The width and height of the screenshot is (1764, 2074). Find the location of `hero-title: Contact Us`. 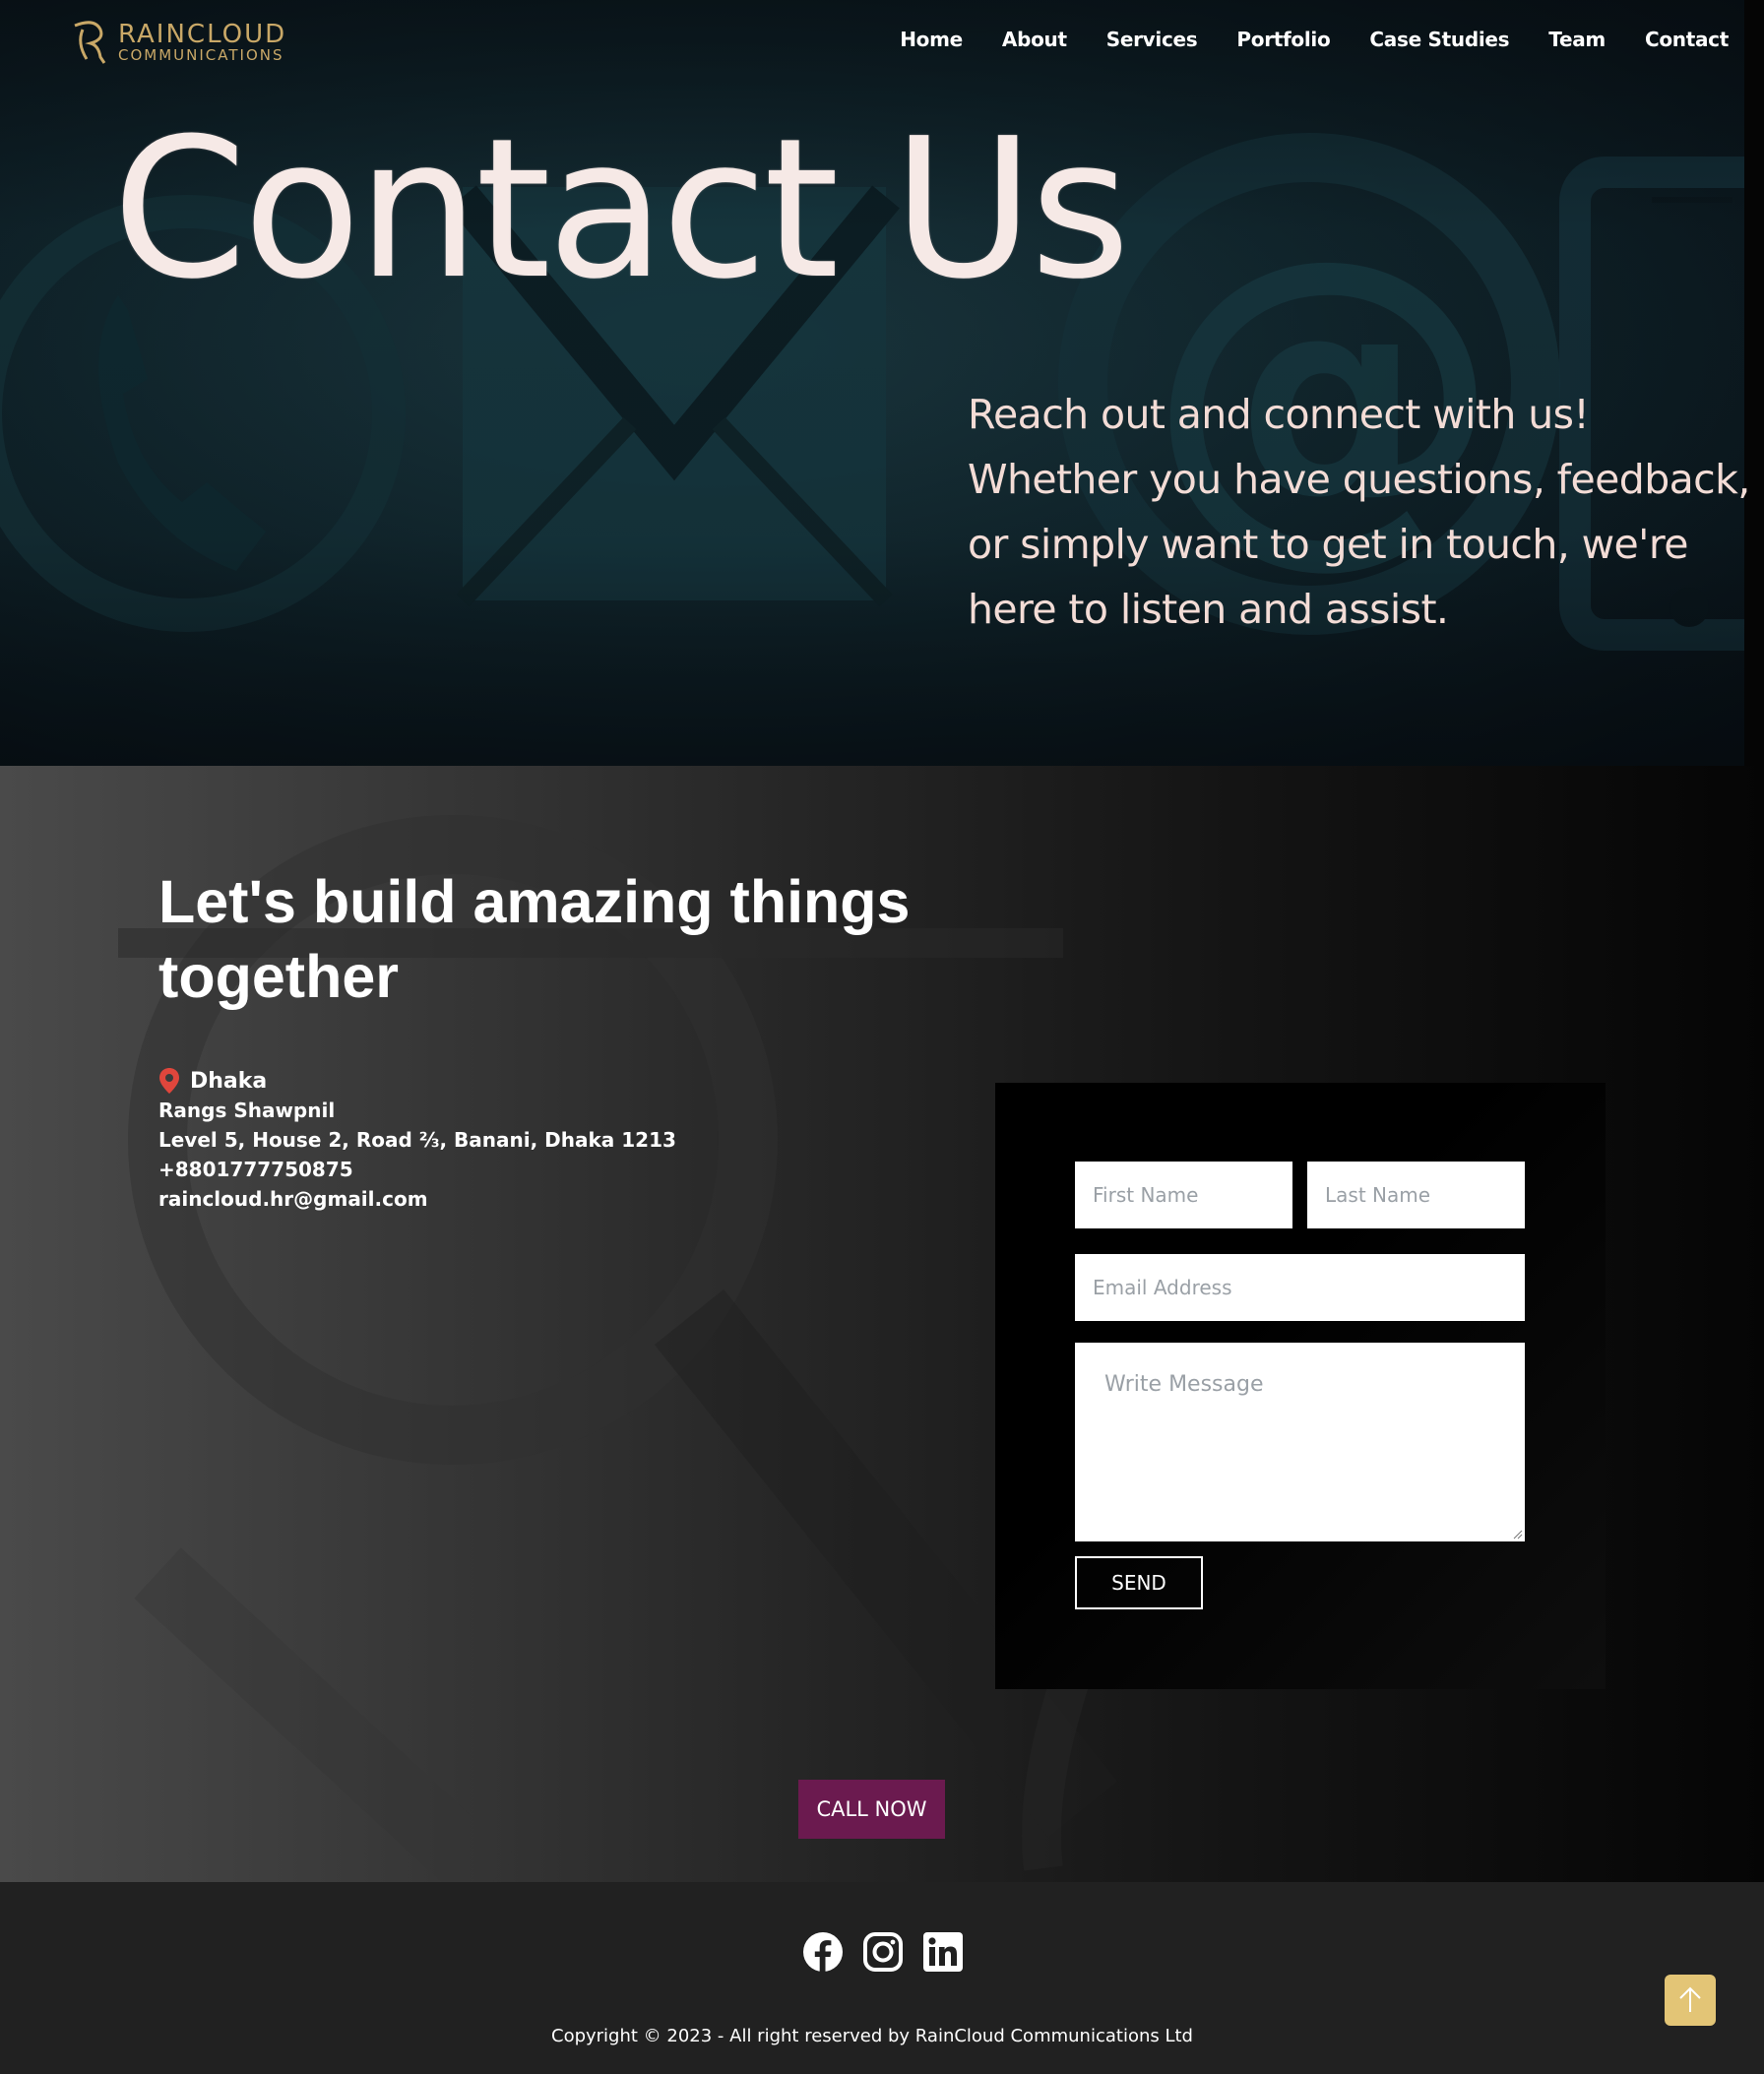

hero-title: Contact Us is located at coordinates (621, 209).